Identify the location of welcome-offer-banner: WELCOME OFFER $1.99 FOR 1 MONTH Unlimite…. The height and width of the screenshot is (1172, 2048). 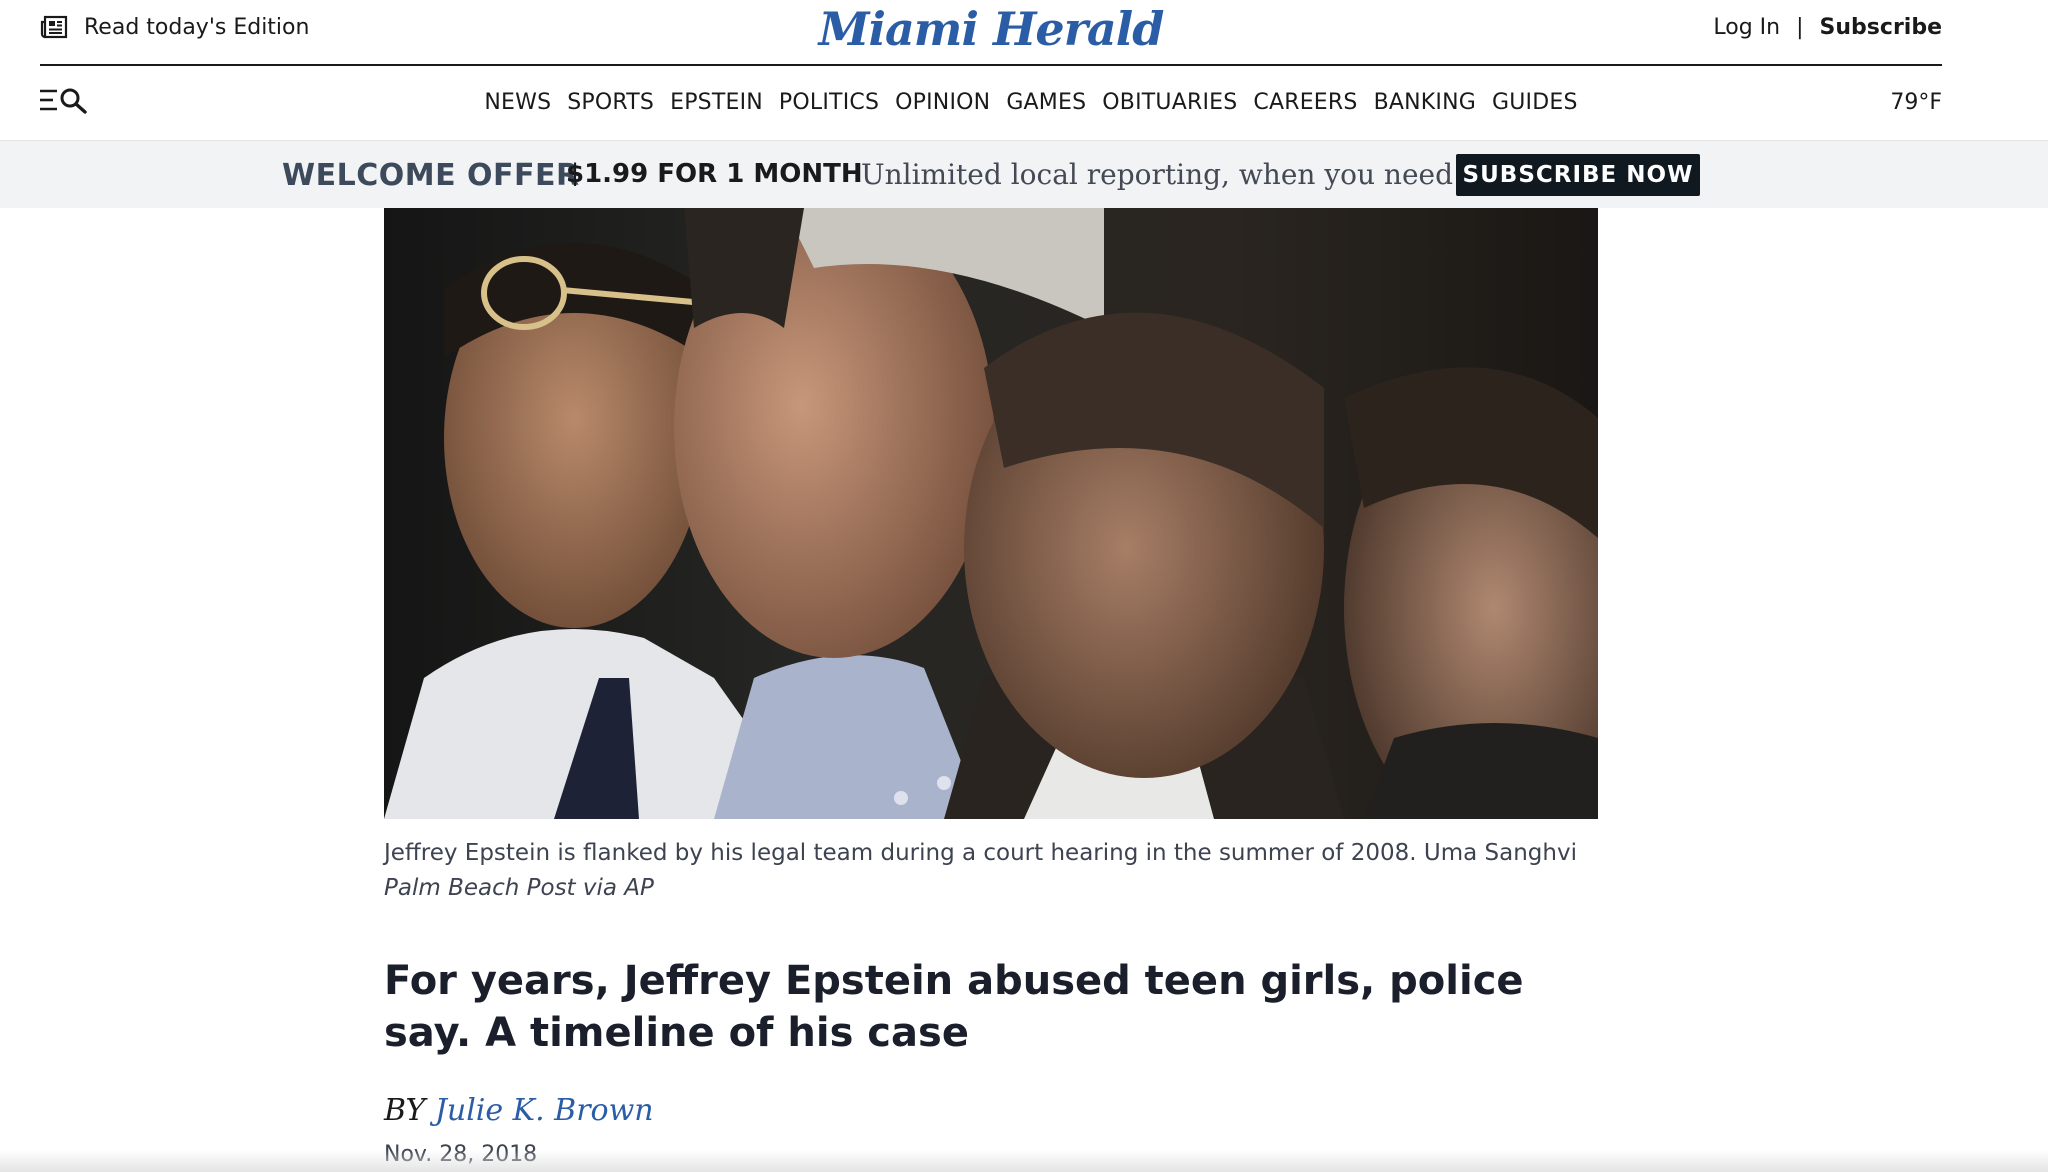
(1024, 174).